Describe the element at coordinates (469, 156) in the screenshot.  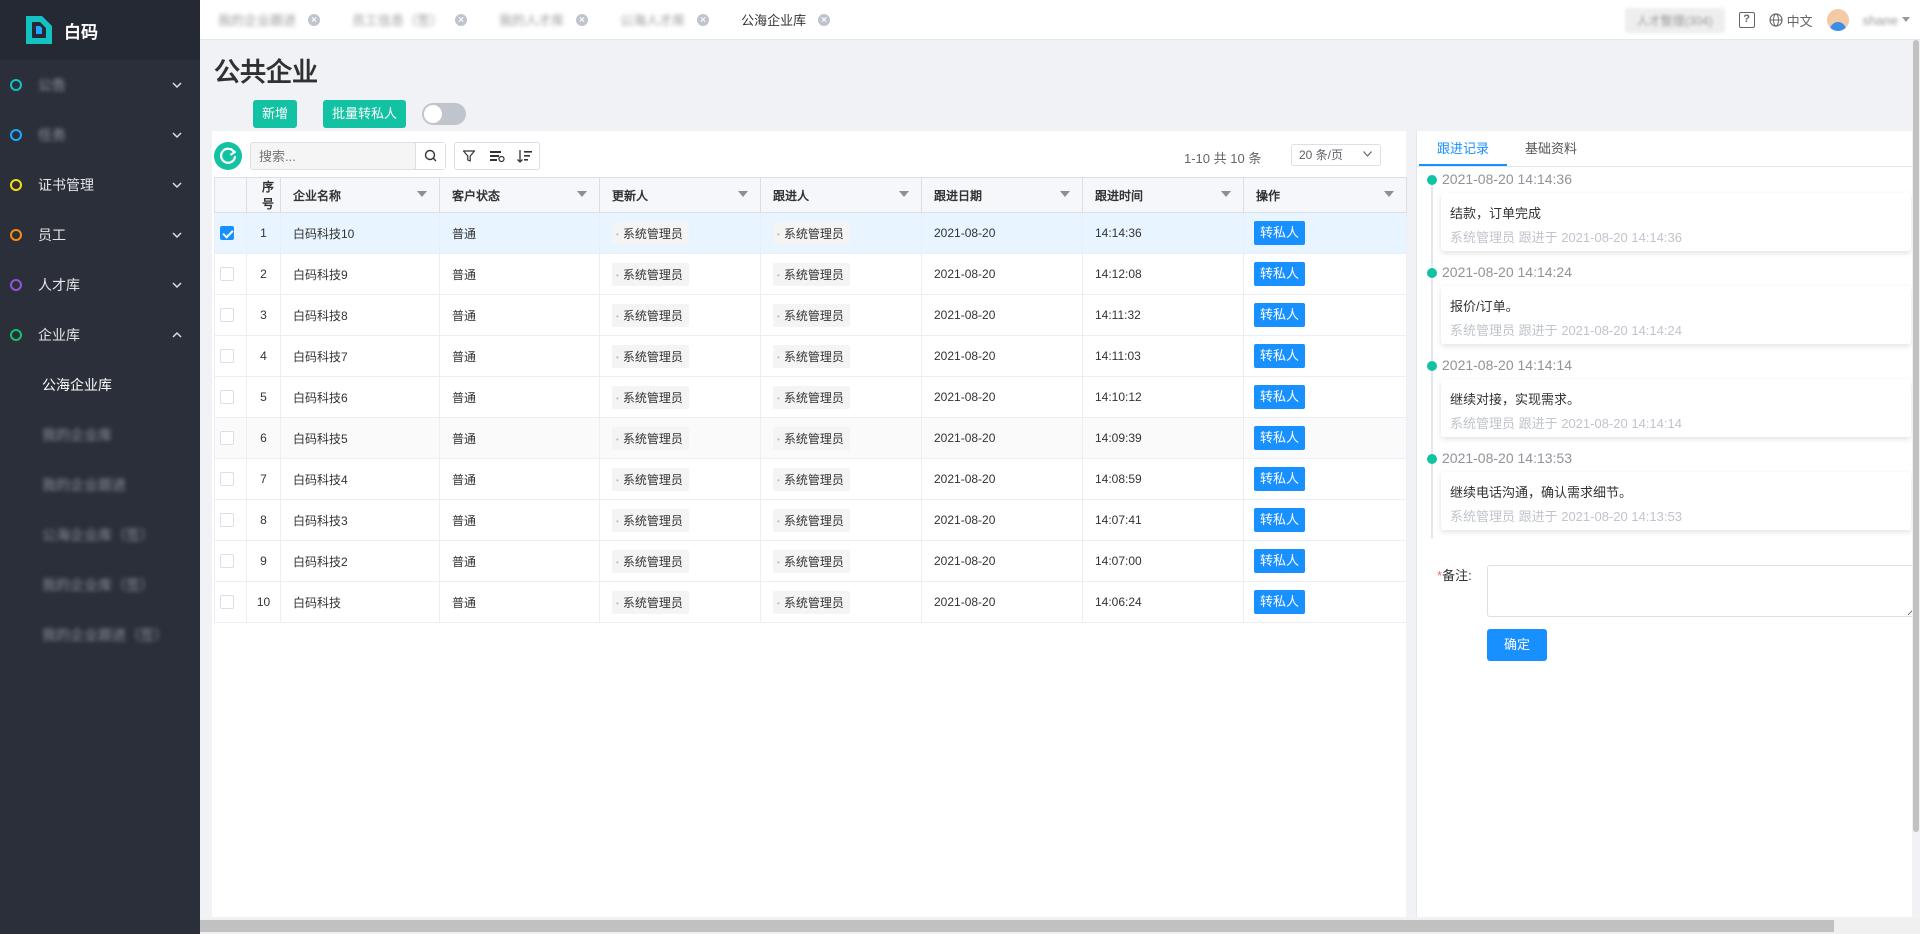
I see `filter-button` at that location.